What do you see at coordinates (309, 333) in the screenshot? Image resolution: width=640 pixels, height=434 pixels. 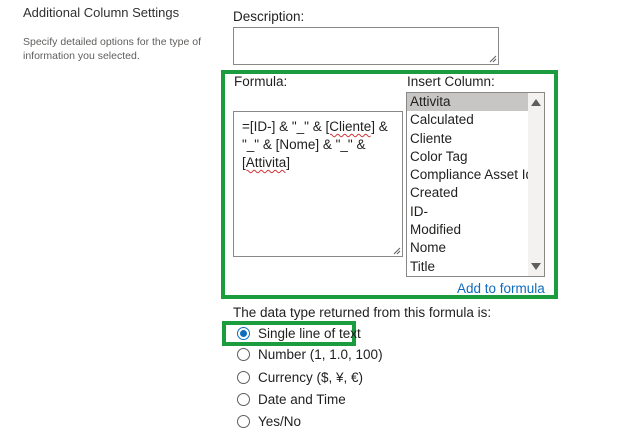 I see `radio-label: Single line of text` at bounding box center [309, 333].